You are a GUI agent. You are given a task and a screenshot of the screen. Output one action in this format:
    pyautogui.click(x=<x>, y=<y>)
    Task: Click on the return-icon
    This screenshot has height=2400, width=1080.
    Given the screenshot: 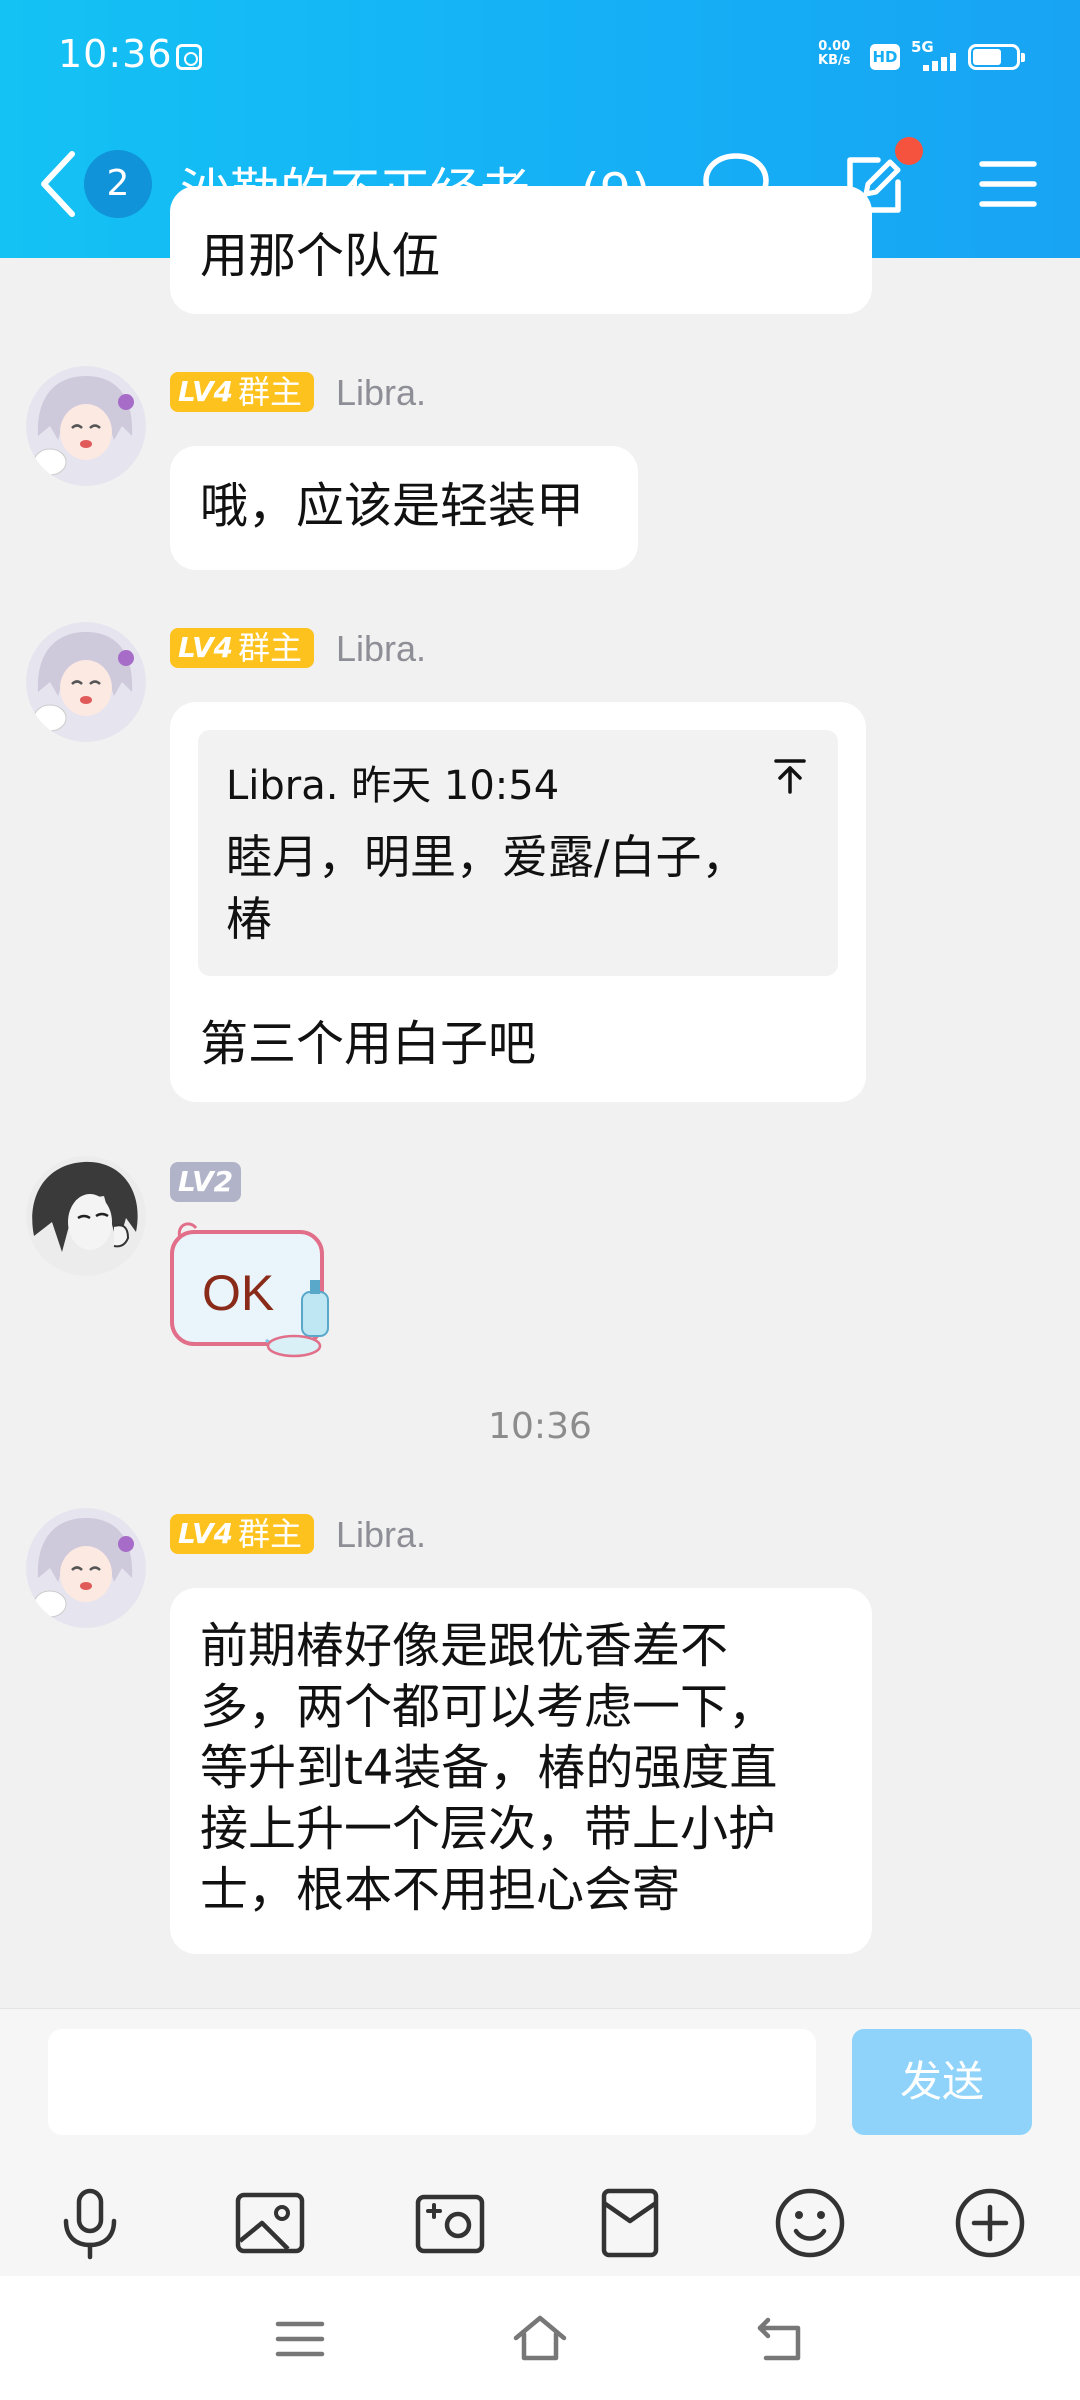 What is the action you would take?
    pyautogui.click(x=779, y=2339)
    